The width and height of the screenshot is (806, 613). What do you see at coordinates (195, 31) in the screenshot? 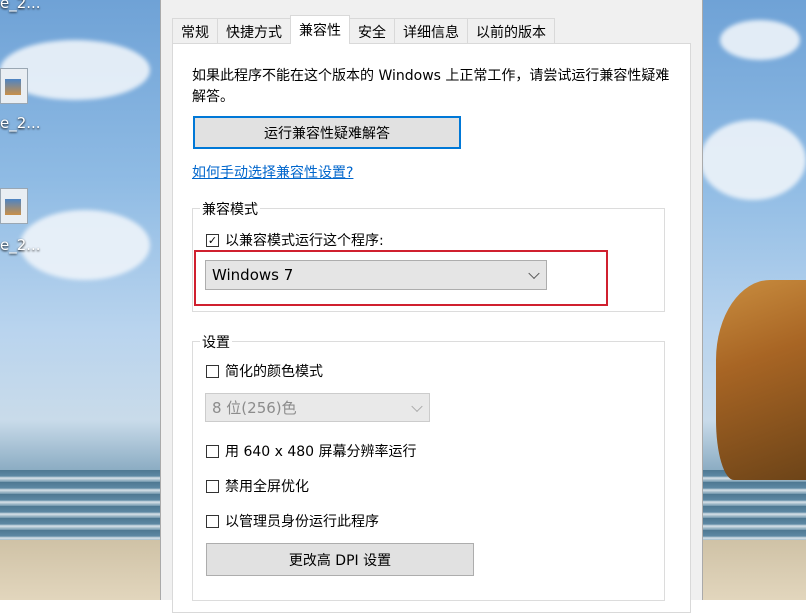
I see `tab-general: 常规` at bounding box center [195, 31].